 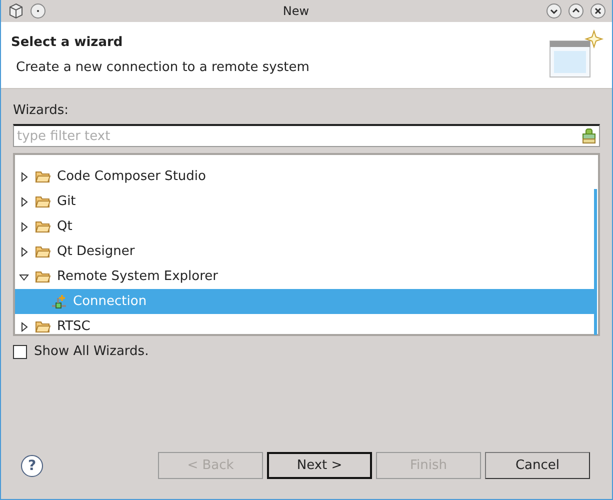 I want to click on scrollbar, so click(x=595, y=262).